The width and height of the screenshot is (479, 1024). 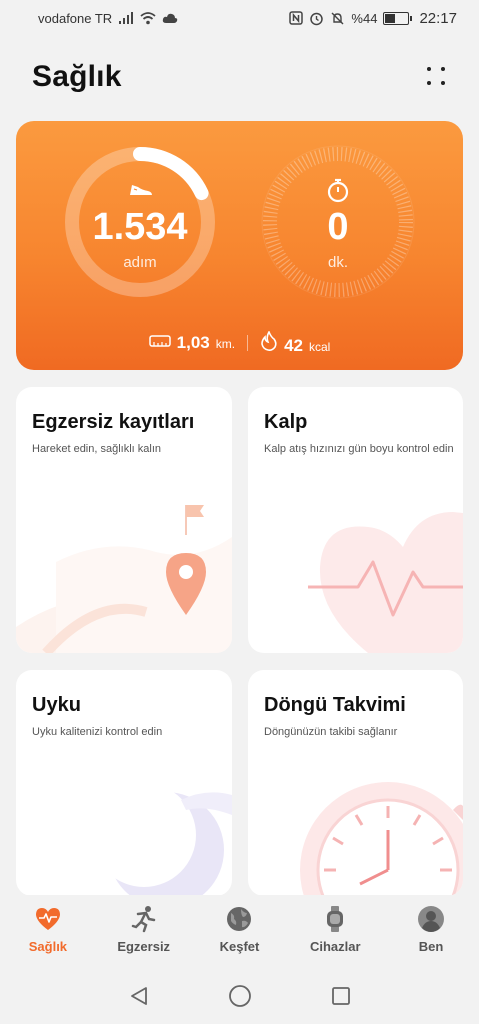 What do you see at coordinates (437, 77) in the screenshot?
I see `more-options-button` at bounding box center [437, 77].